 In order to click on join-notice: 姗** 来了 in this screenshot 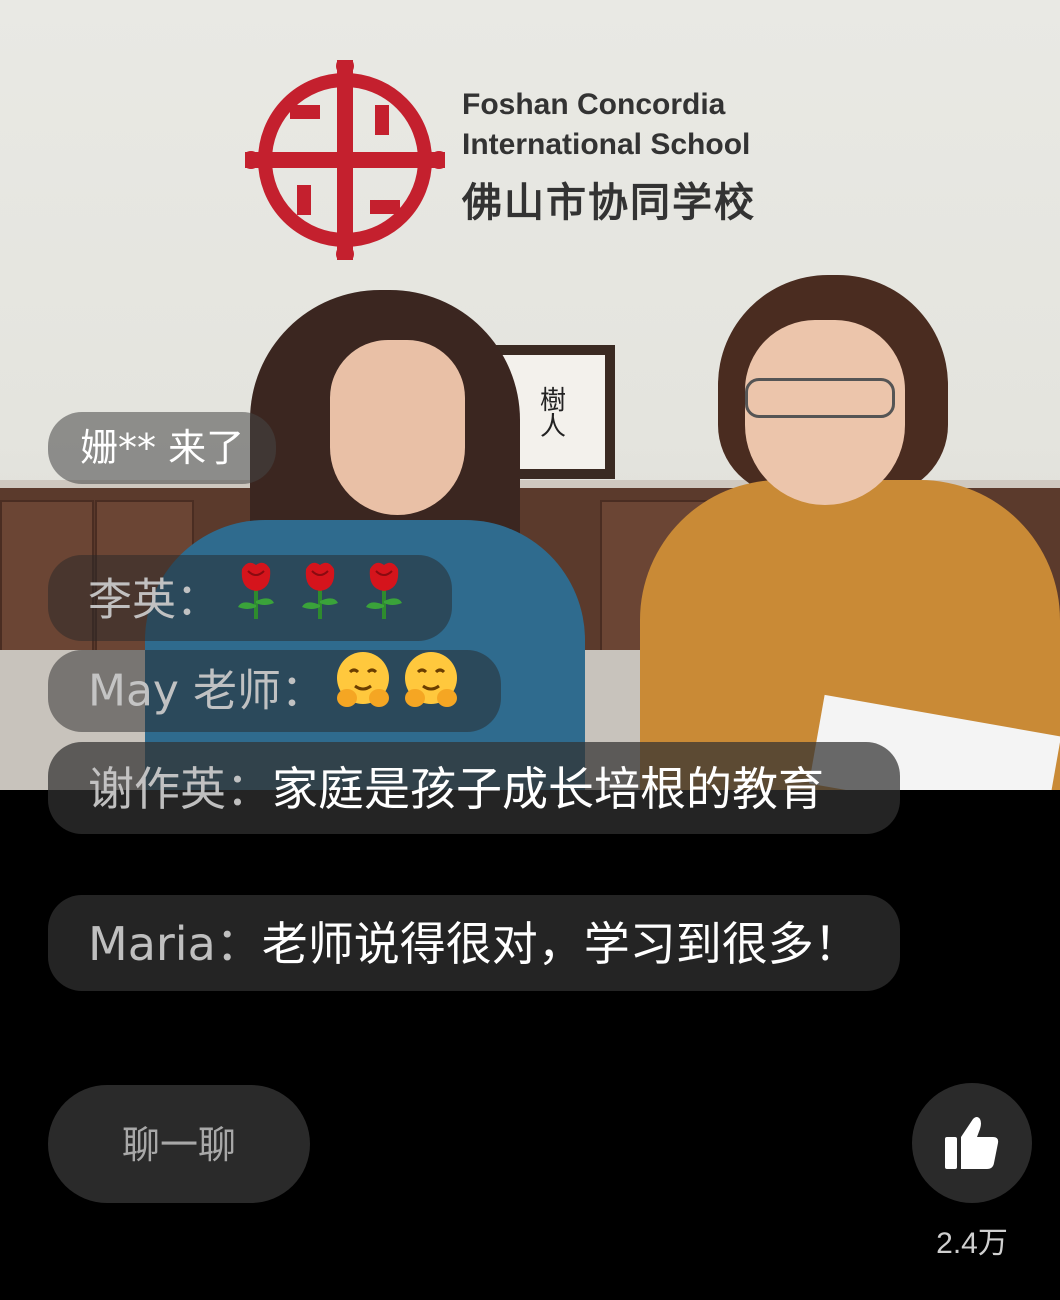, I will do `click(162, 448)`.